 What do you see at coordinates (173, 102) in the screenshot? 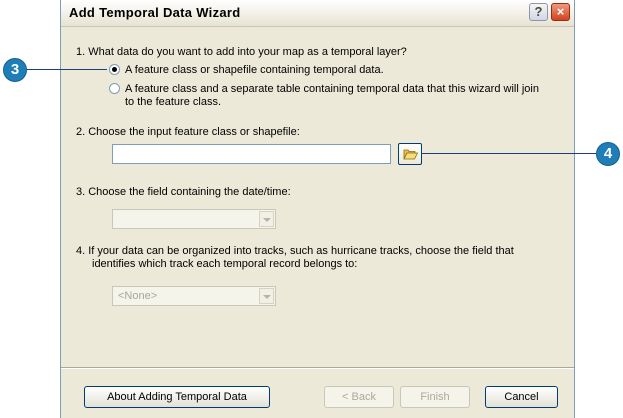
I see `radio-separate-table-label-line2: to the feature class.` at bounding box center [173, 102].